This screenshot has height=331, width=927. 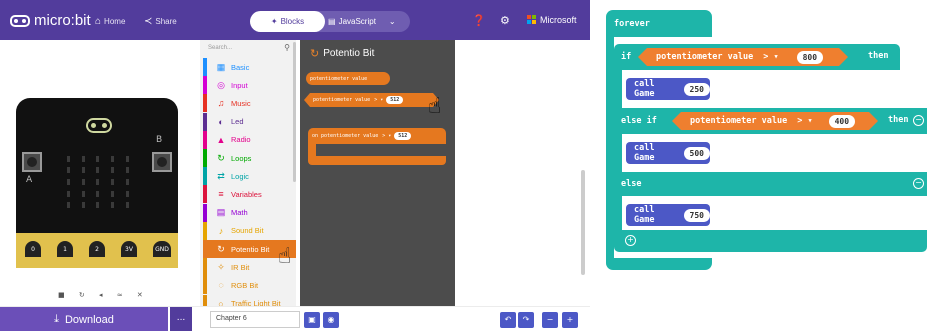 I want to click on project-name-input: Chapter 6, so click(x=255, y=319).